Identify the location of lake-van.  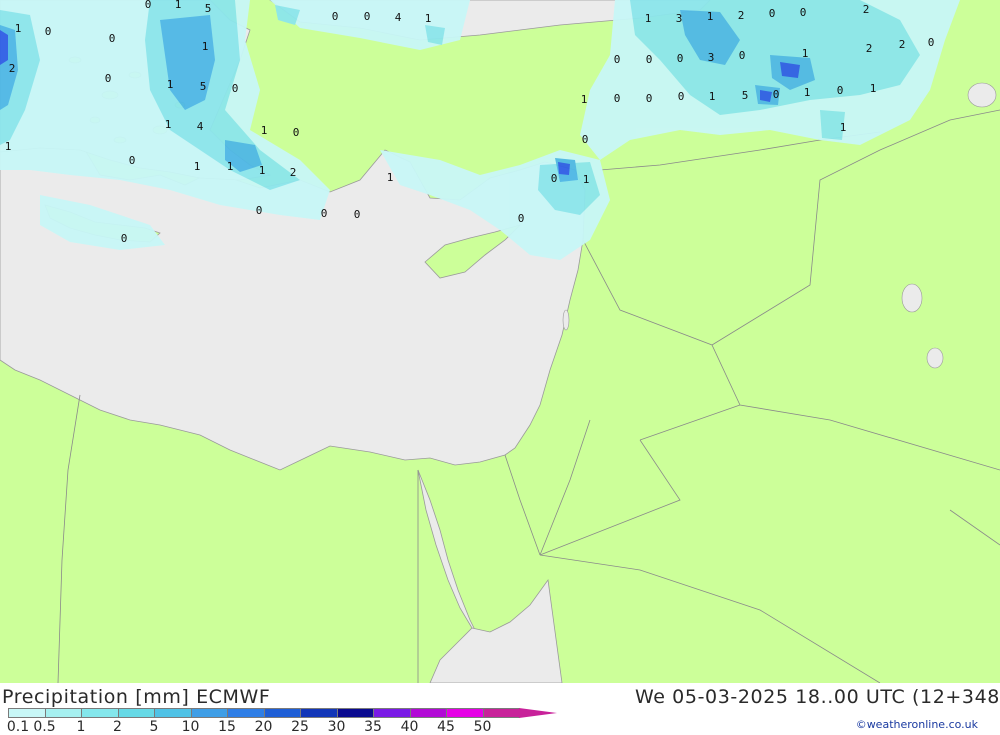
(982, 95).